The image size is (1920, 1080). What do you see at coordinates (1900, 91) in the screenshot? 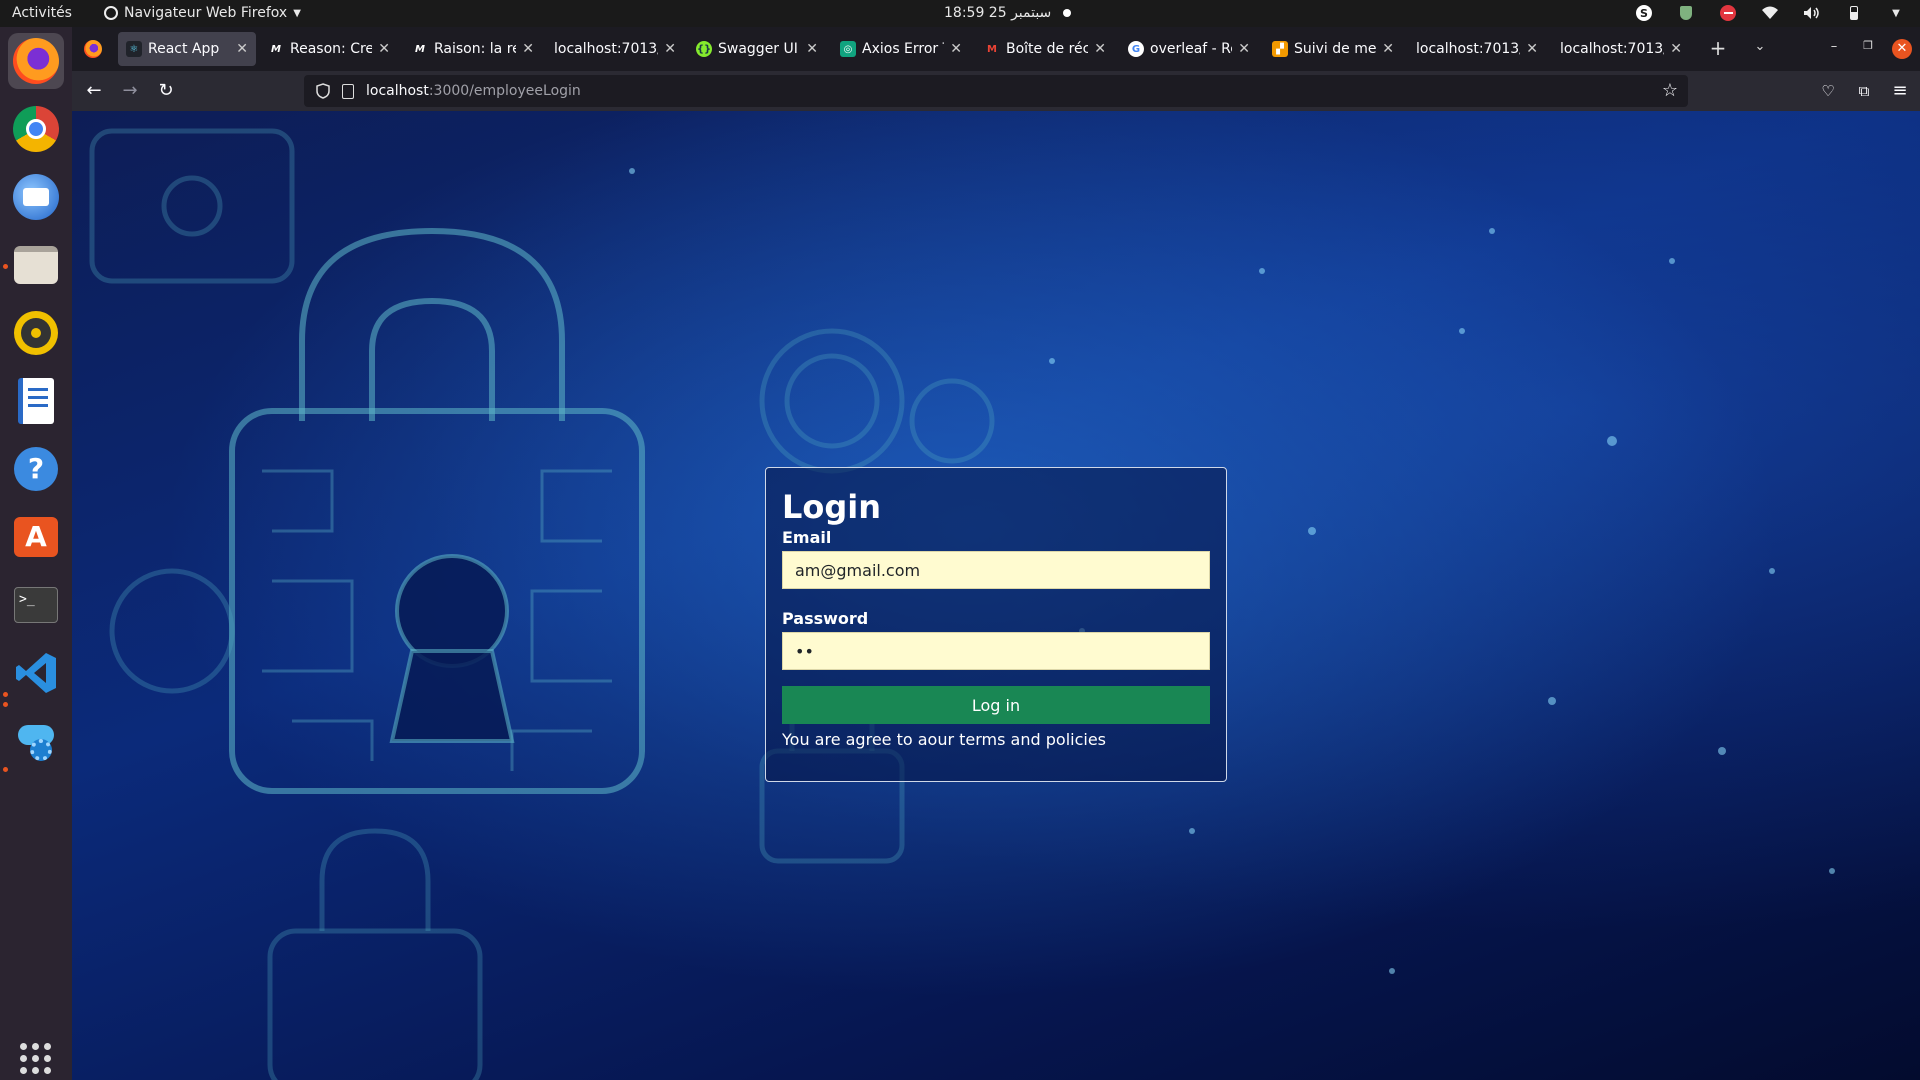
I see `menu-icon: ≡` at bounding box center [1900, 91].